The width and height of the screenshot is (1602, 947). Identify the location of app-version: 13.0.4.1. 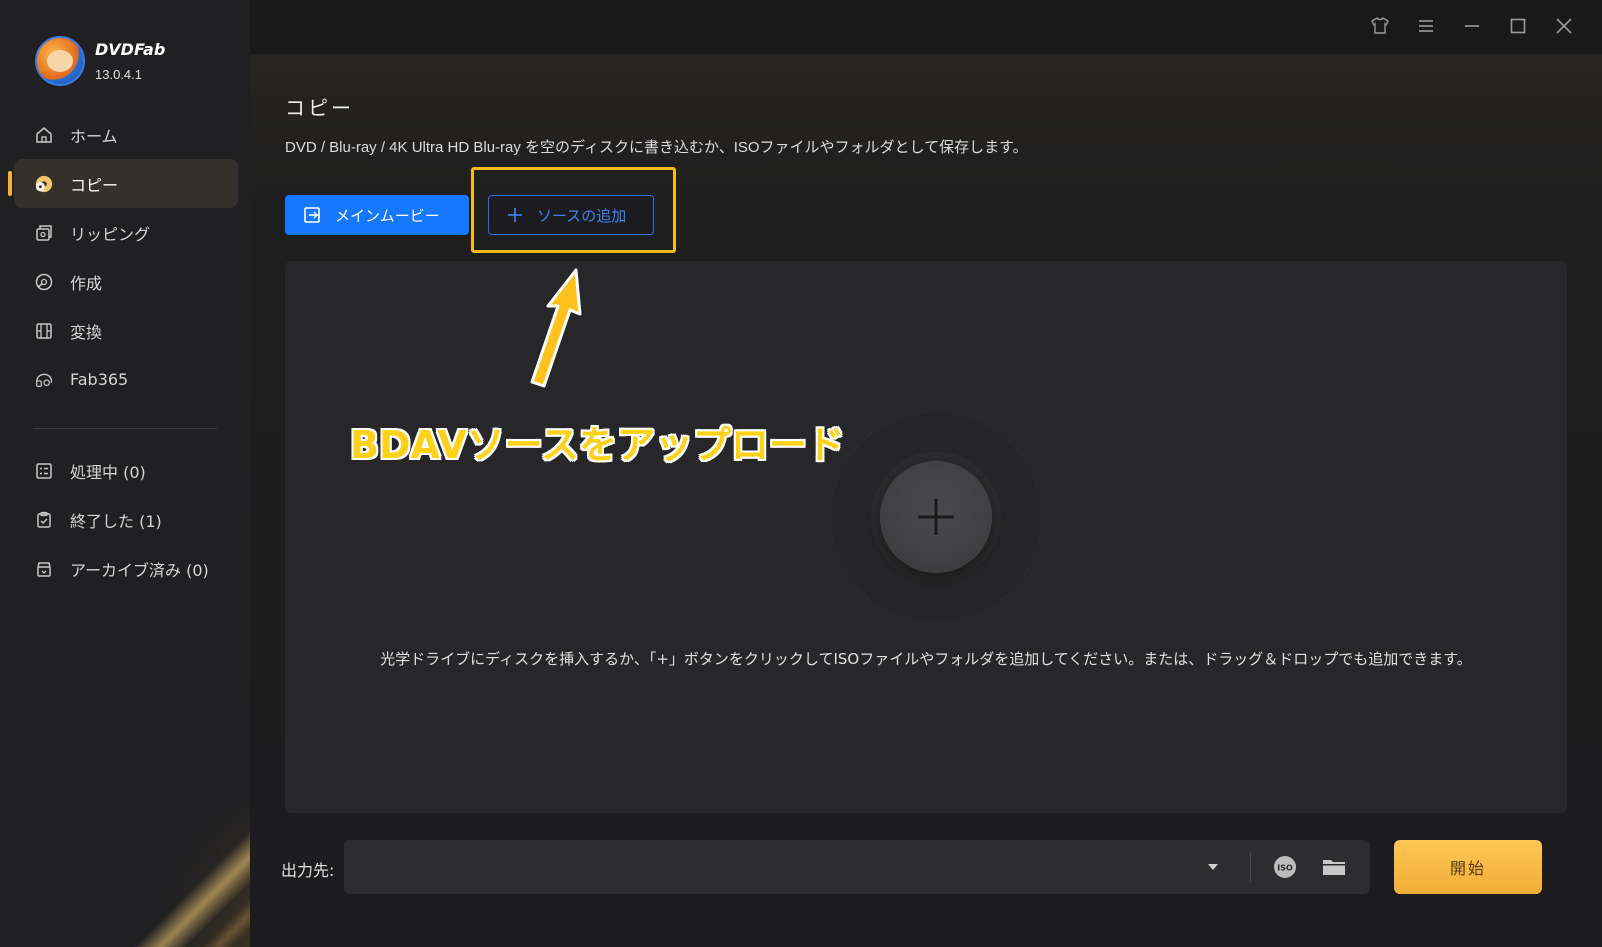
(118, 74).